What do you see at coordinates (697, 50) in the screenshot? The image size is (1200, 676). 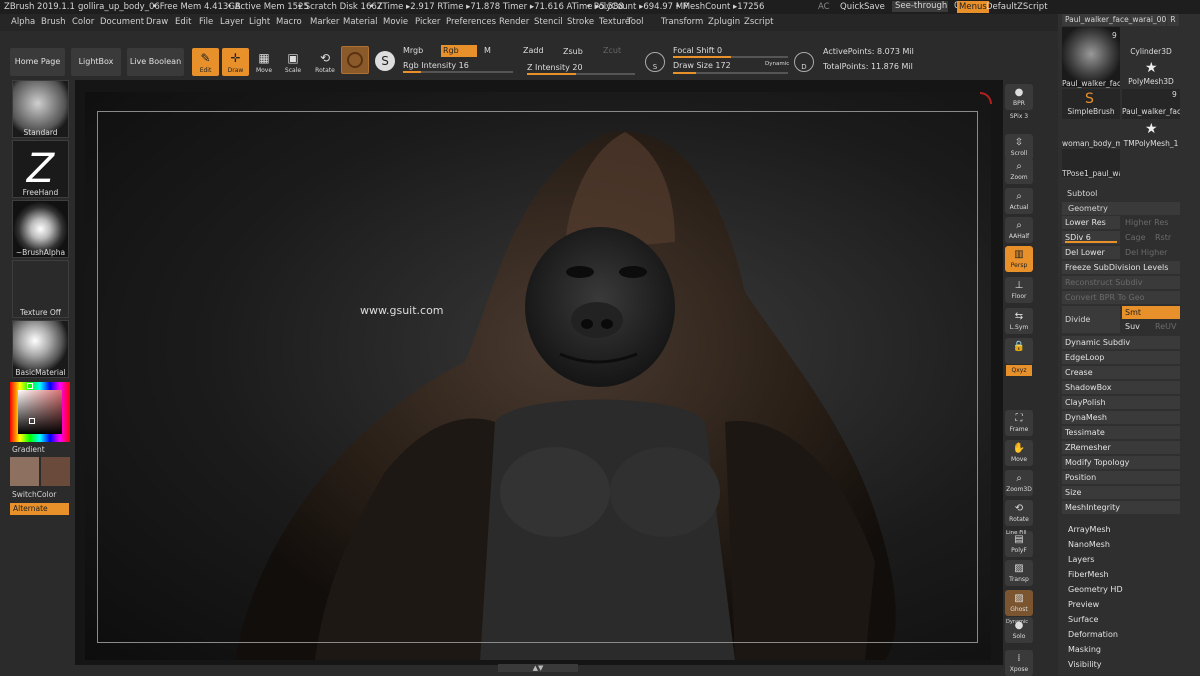 I see `focal-shift-label: Focal Shift 0` at bounding box center [697, 50].